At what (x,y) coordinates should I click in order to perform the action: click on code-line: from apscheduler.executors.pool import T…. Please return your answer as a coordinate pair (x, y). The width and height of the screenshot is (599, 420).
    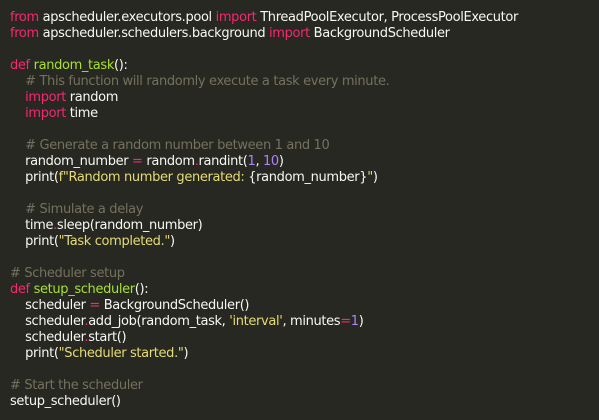
    Looking at the image, I should click on (304, 18).